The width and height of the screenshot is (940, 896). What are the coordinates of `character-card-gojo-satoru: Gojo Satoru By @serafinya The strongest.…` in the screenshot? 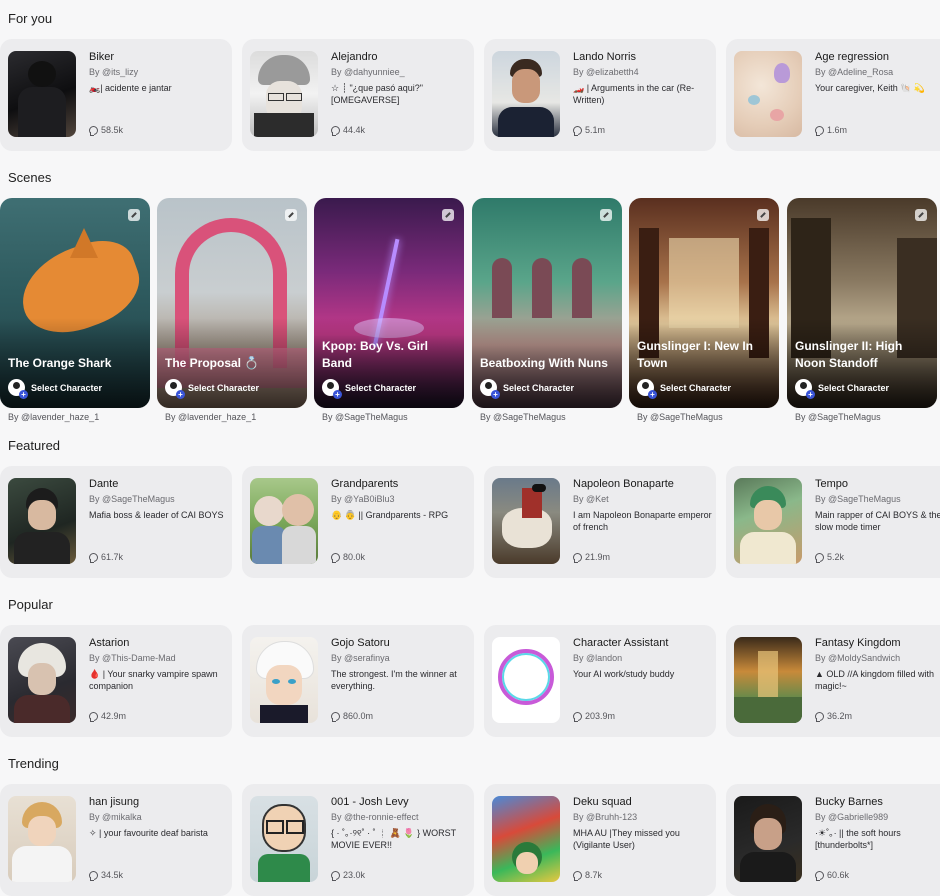 It's located at (358, 681).